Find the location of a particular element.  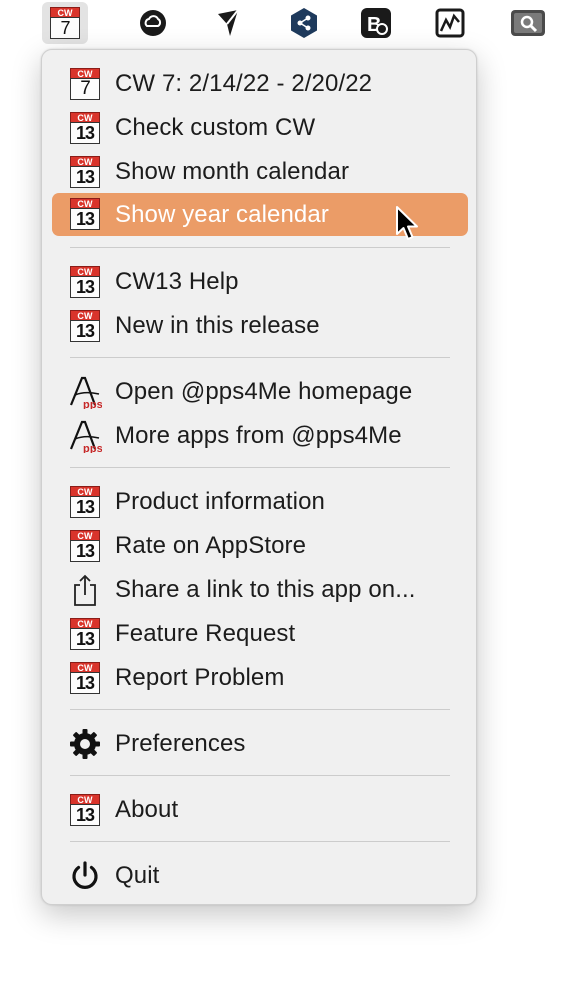

menu-item-label: CW 7: 2/14/22 - 2/20/22 is located at coordinates (244, 83).